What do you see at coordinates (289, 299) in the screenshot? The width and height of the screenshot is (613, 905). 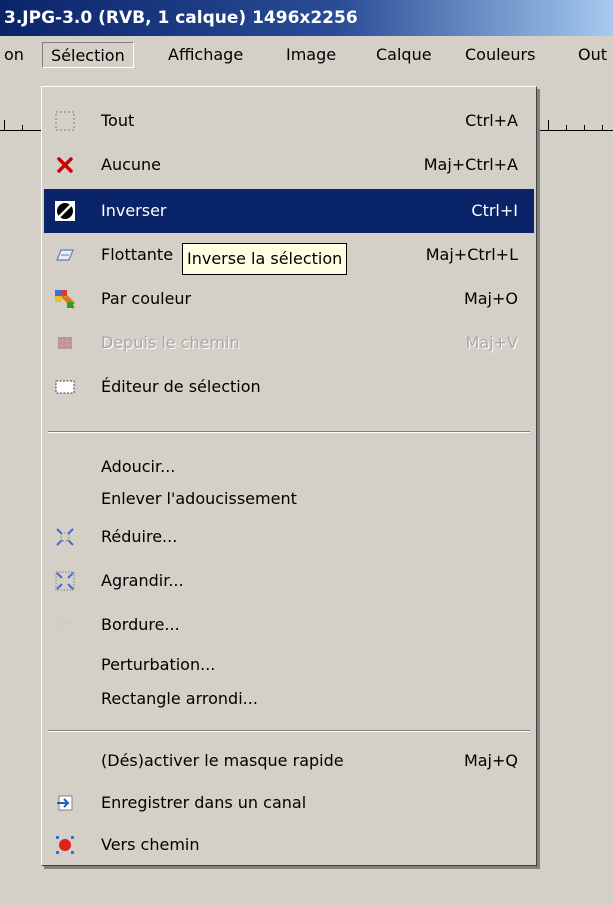 I see `menu-item-par-couleur: Par couleur Maj+O` at bounding box center [289, 299].